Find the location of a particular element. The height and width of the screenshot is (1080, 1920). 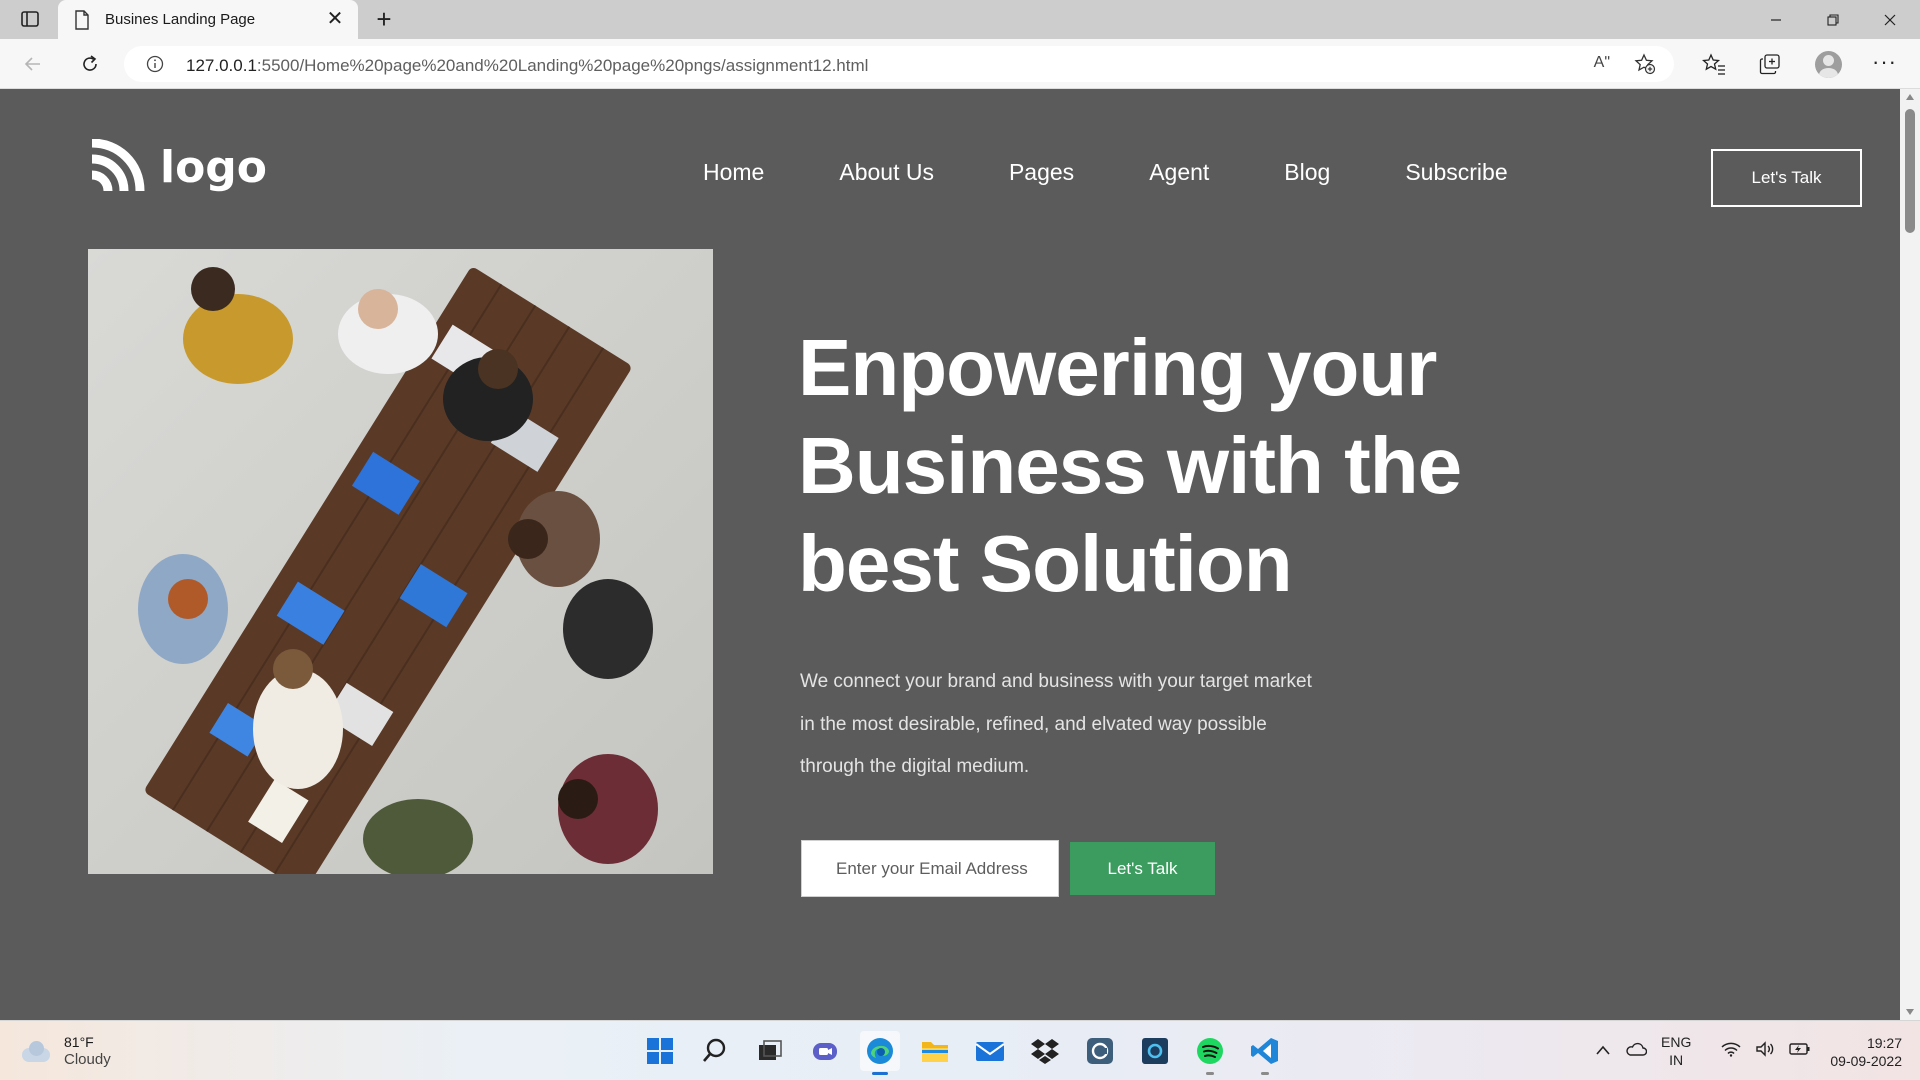

read-aloud-icon: Aʺ is located at coordinates (1602, 63).